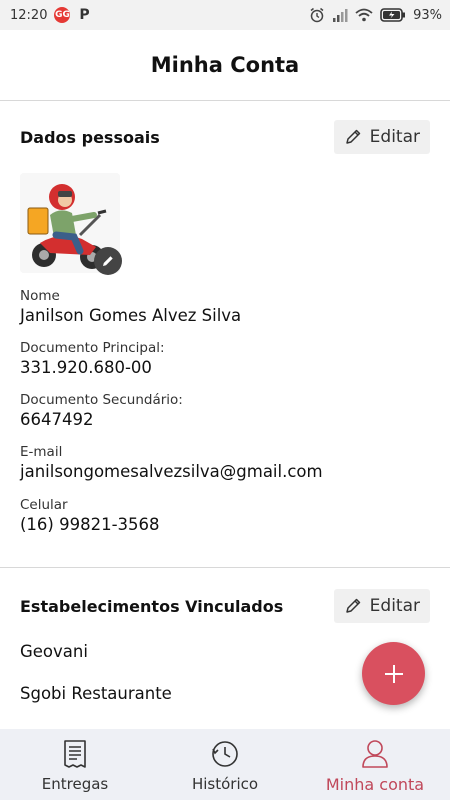  What do you see at coordinates (41, 452) in the screenshot?
I see `field-label: E-mail` at bounding box center [41, 452].